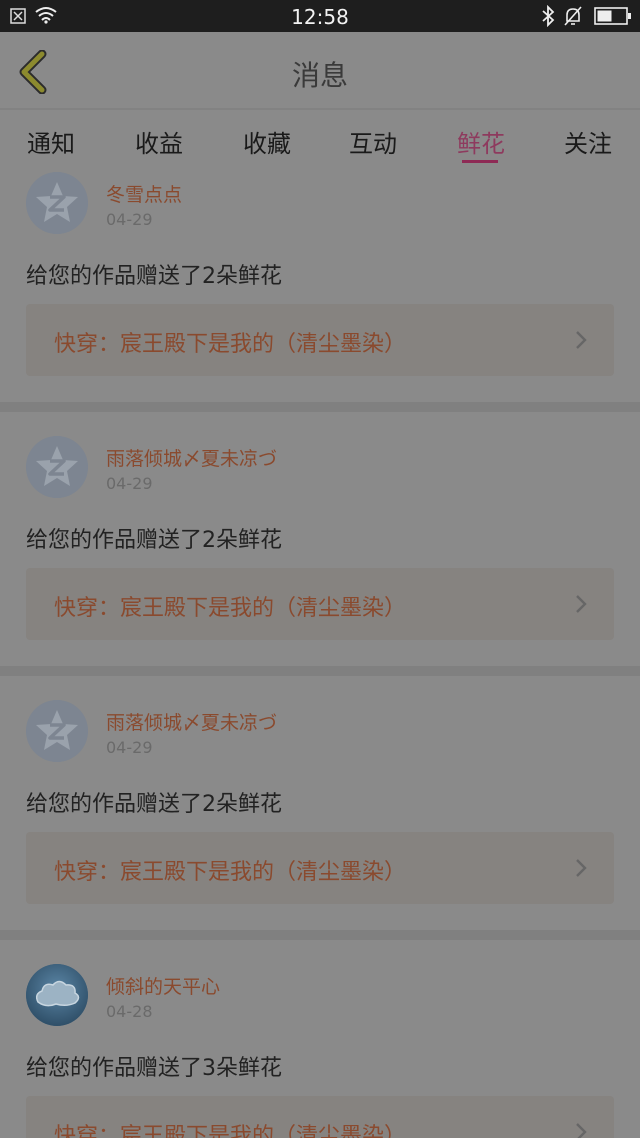  Describe the element at coordinates (267, 141) in the screenshot. I see `tab-favorites: 收藏` at that location.